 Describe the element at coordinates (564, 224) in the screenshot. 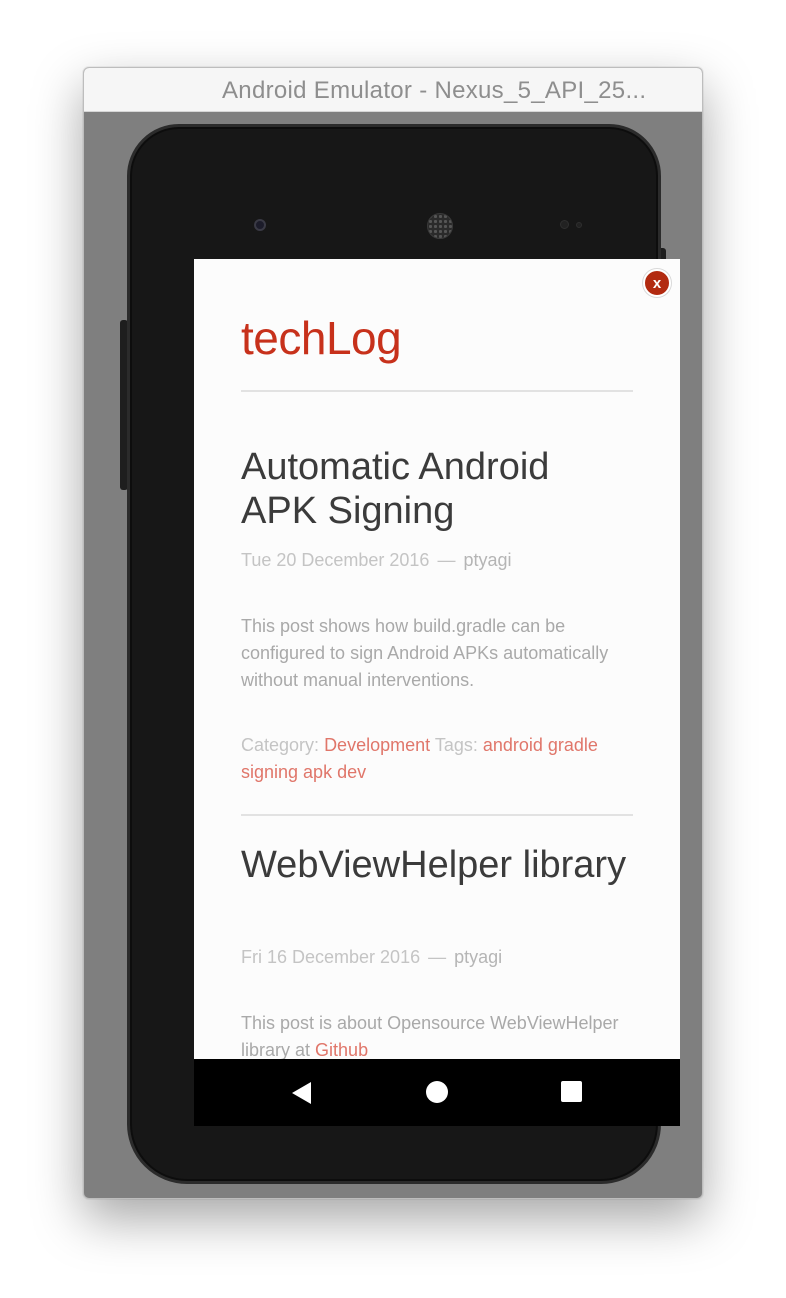

I see `proximity-sensor-icon` at that location.